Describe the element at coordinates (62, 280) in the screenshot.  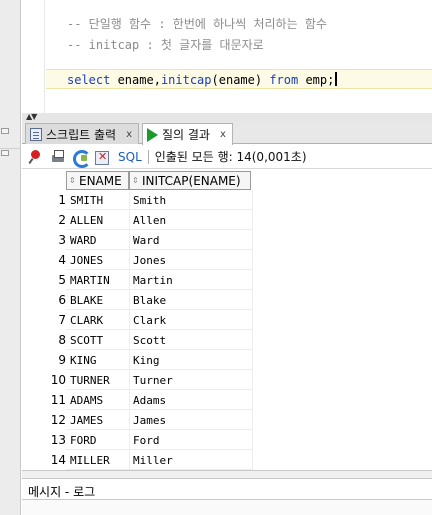
I see `row-number: 5` at that location.